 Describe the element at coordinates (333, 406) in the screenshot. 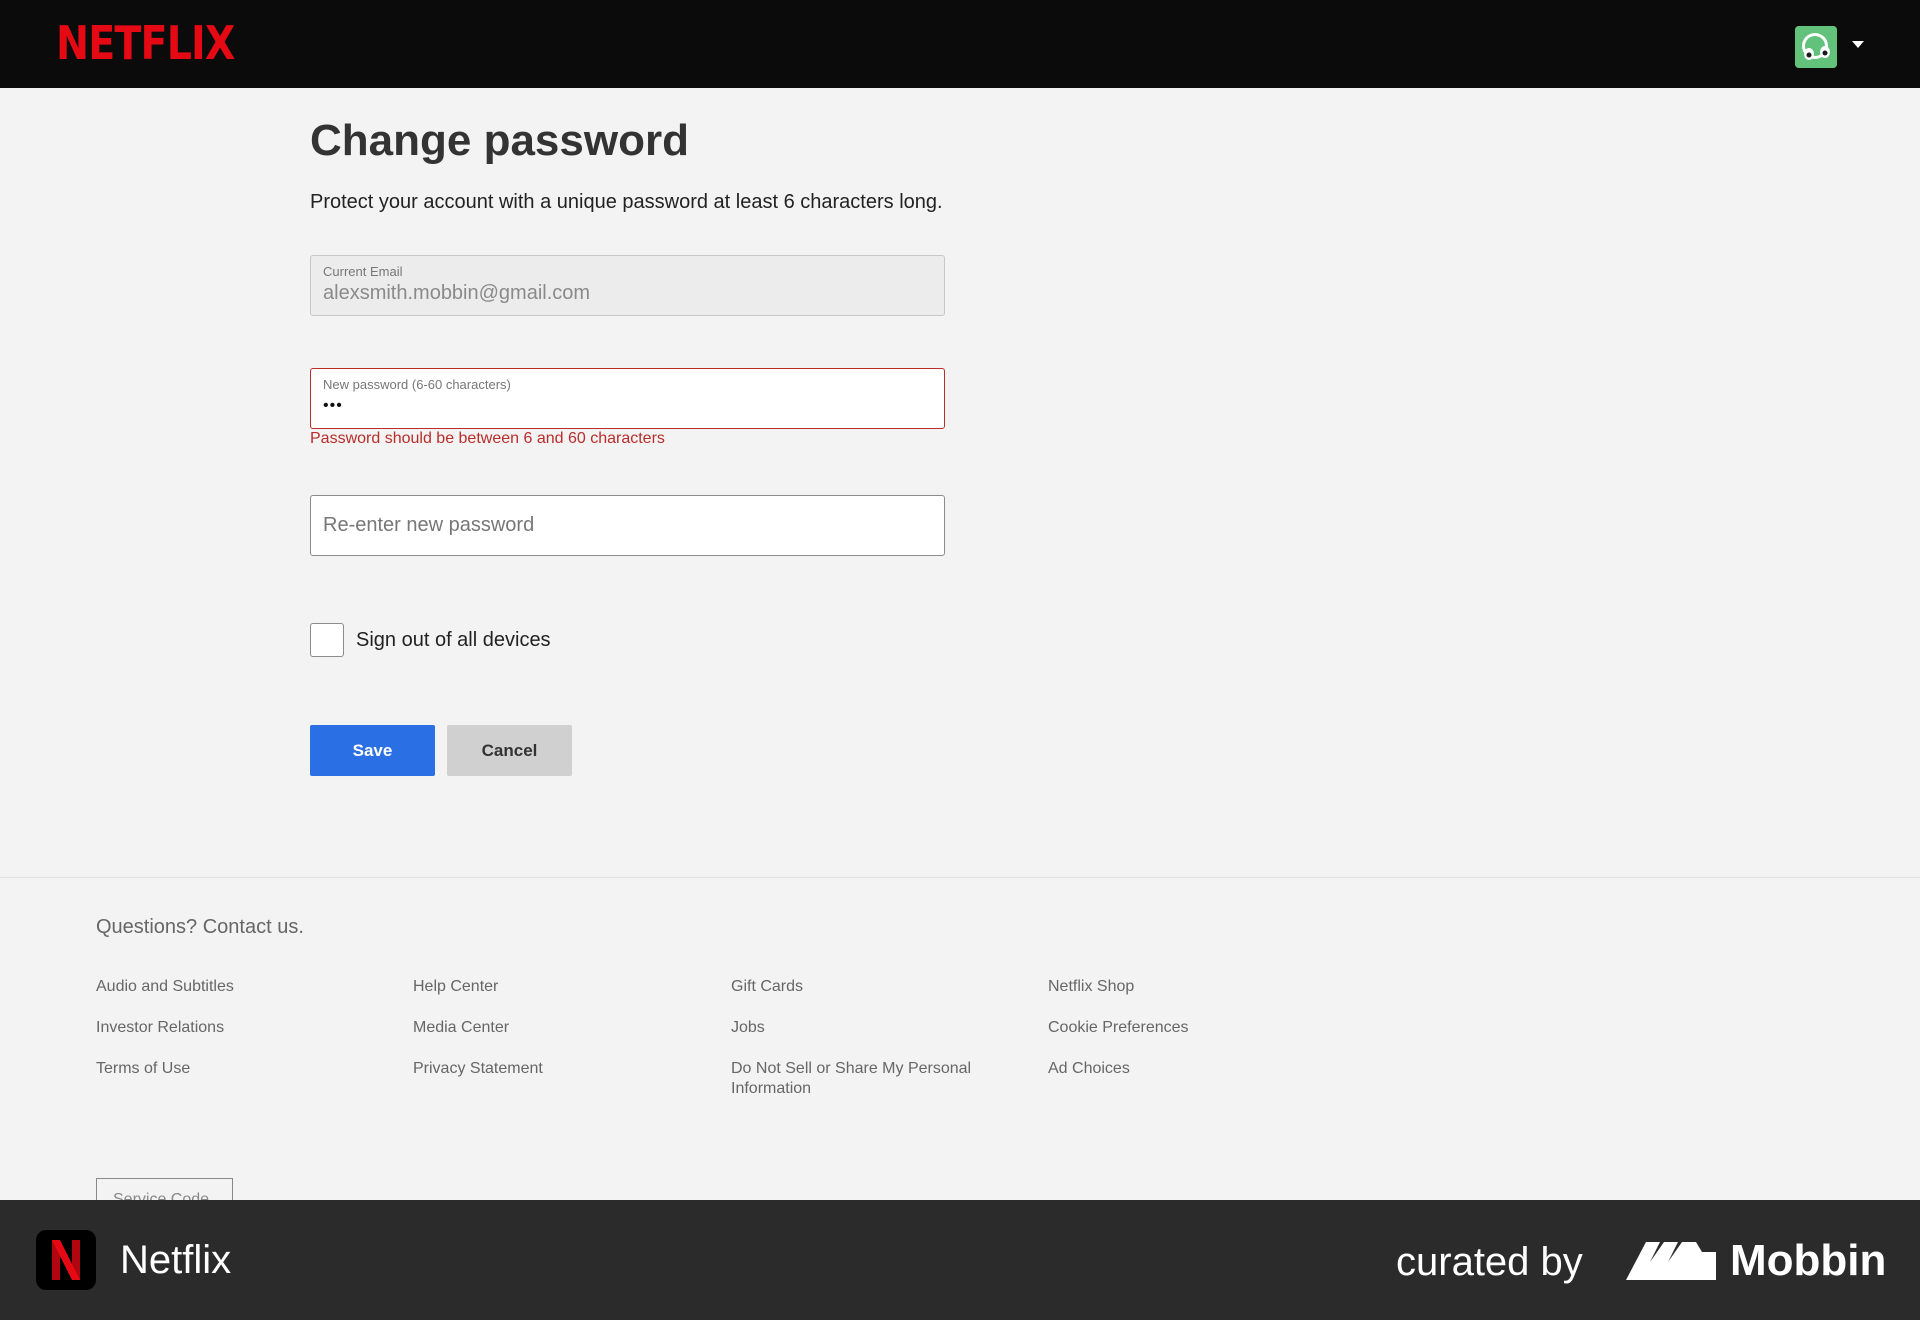

I see `new-password-masked-value: •••` at that location.